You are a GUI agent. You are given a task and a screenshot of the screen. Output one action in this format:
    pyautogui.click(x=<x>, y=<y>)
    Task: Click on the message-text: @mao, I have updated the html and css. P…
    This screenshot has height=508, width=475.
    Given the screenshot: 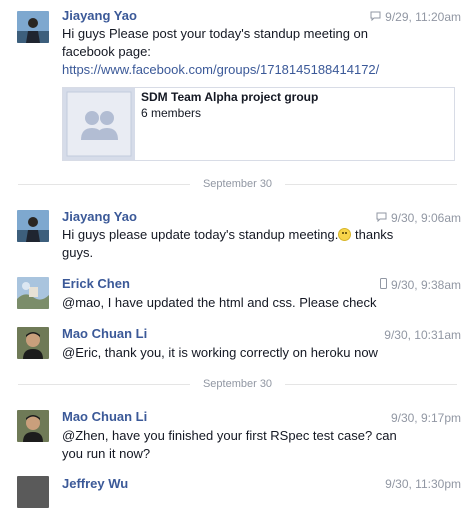 What is the action you would take?
    pyautogui.click(x=219, y=302)
    